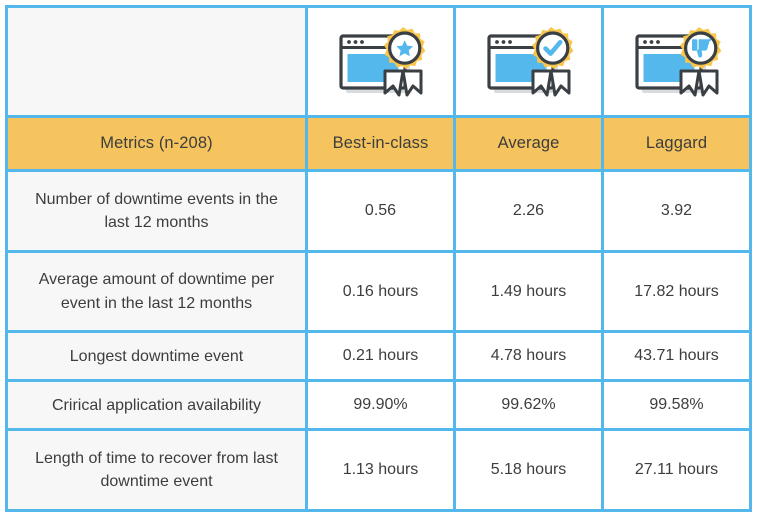 This screenshot has height=521, width=760. Describe the element at coordinates (528, 144) in the screenshot. I see `header-average: Average` at that location.